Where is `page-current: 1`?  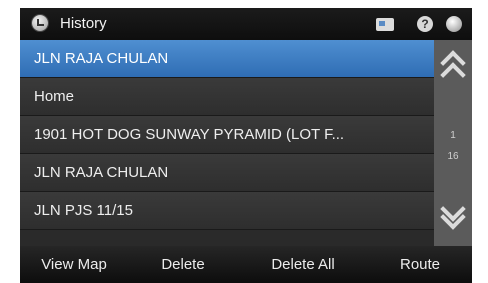 page-current: 1 is located at coordinates (453, 135).